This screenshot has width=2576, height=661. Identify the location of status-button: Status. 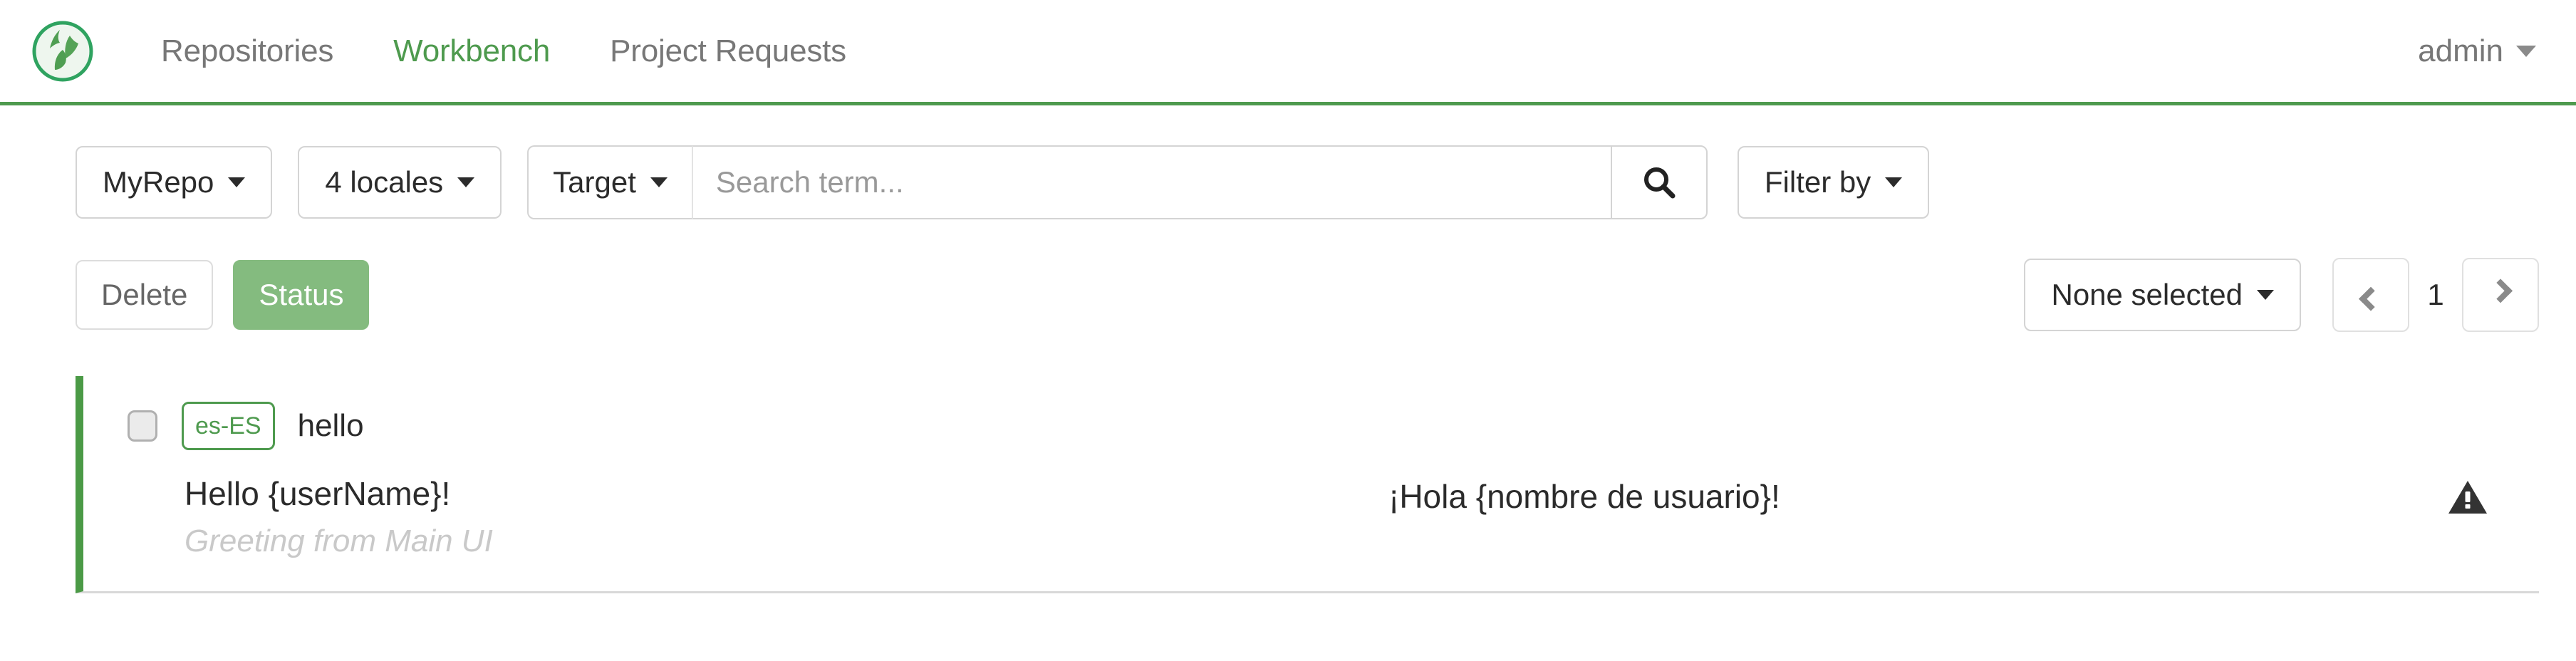
(301, 295).